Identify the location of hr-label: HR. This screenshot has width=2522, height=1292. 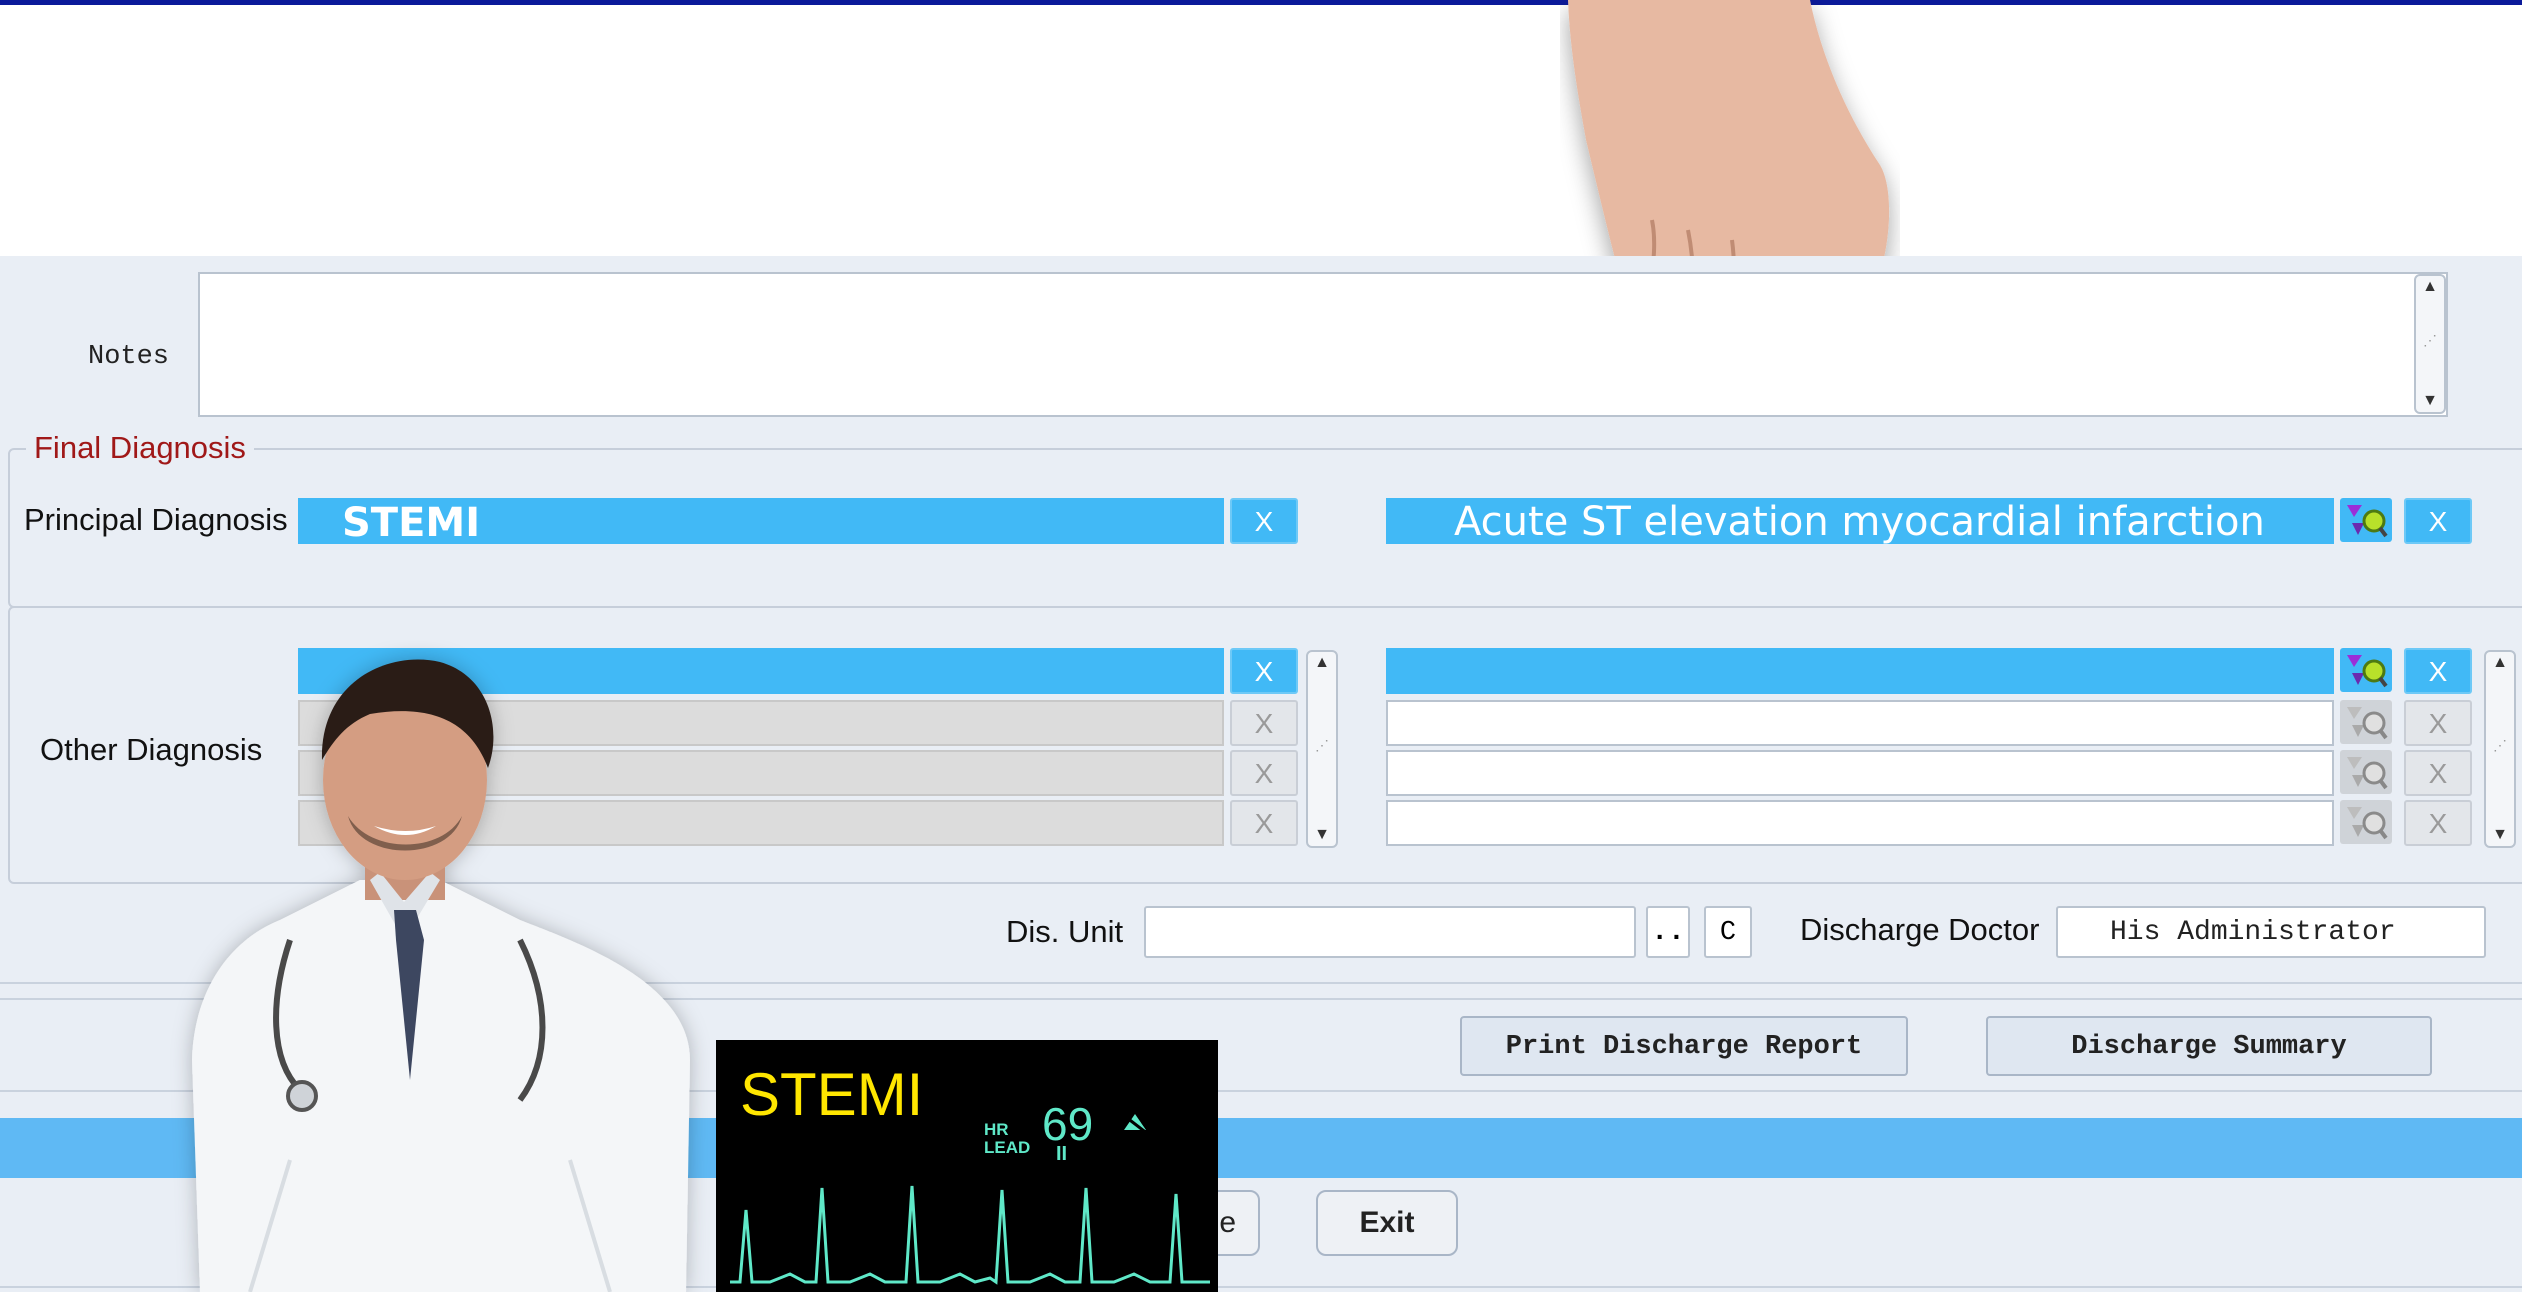
(996, 1129).